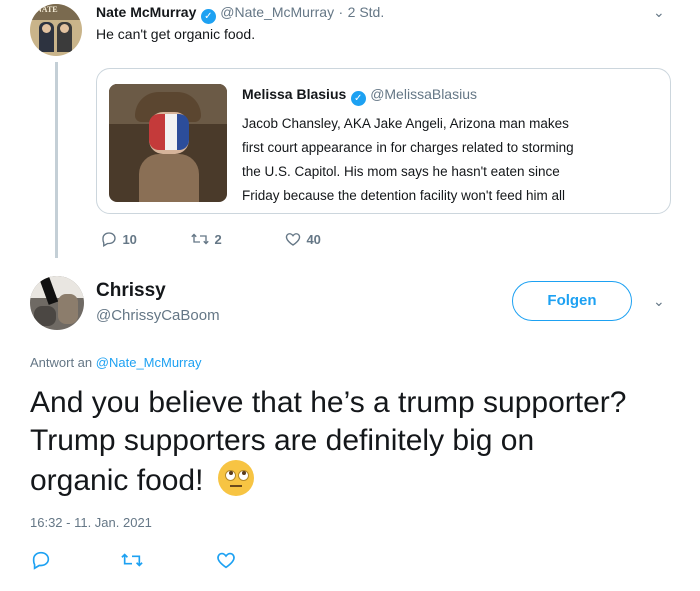  What do you see at coordinates (235, 478) in the screenshot?
I see `eye-roll-emoji-icon` at bounding box center [235, 478].